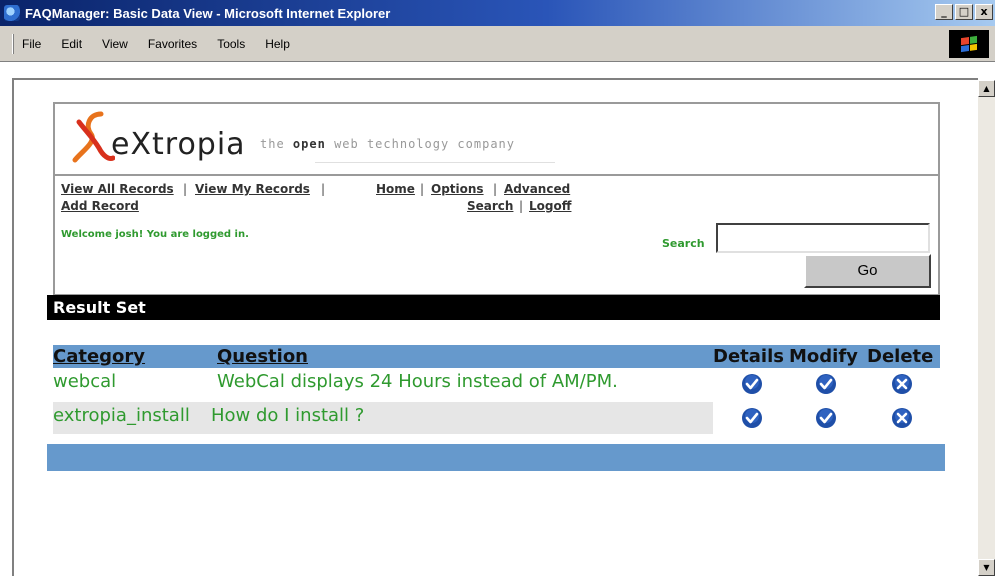 The height and width of the screenshot is (576, 995). I want to click on windows-flag-icon, so click(969, 44).